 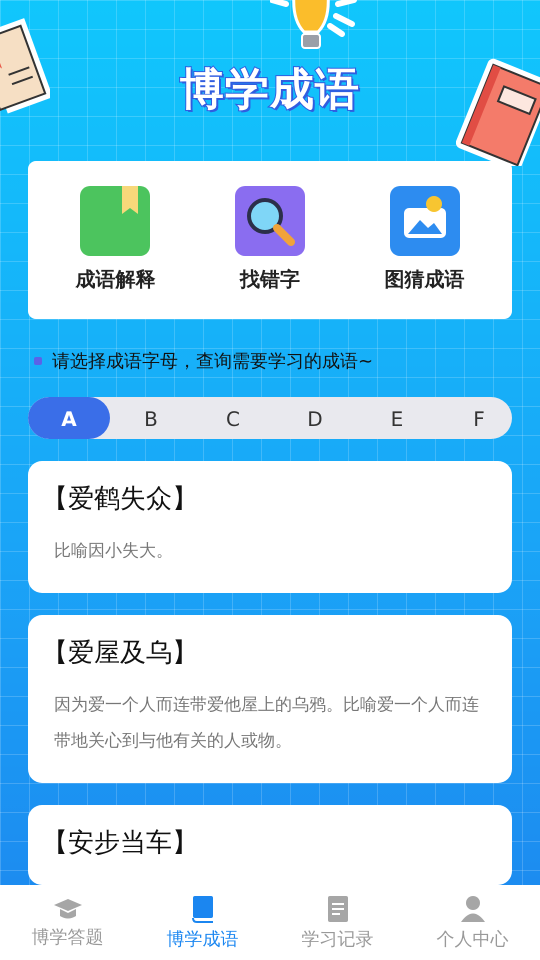 What do you see at coordinates (120, 499) in the screenshot?
I see `idiom-title: 【爱鹤失众】` at bounding box center [120, 499].